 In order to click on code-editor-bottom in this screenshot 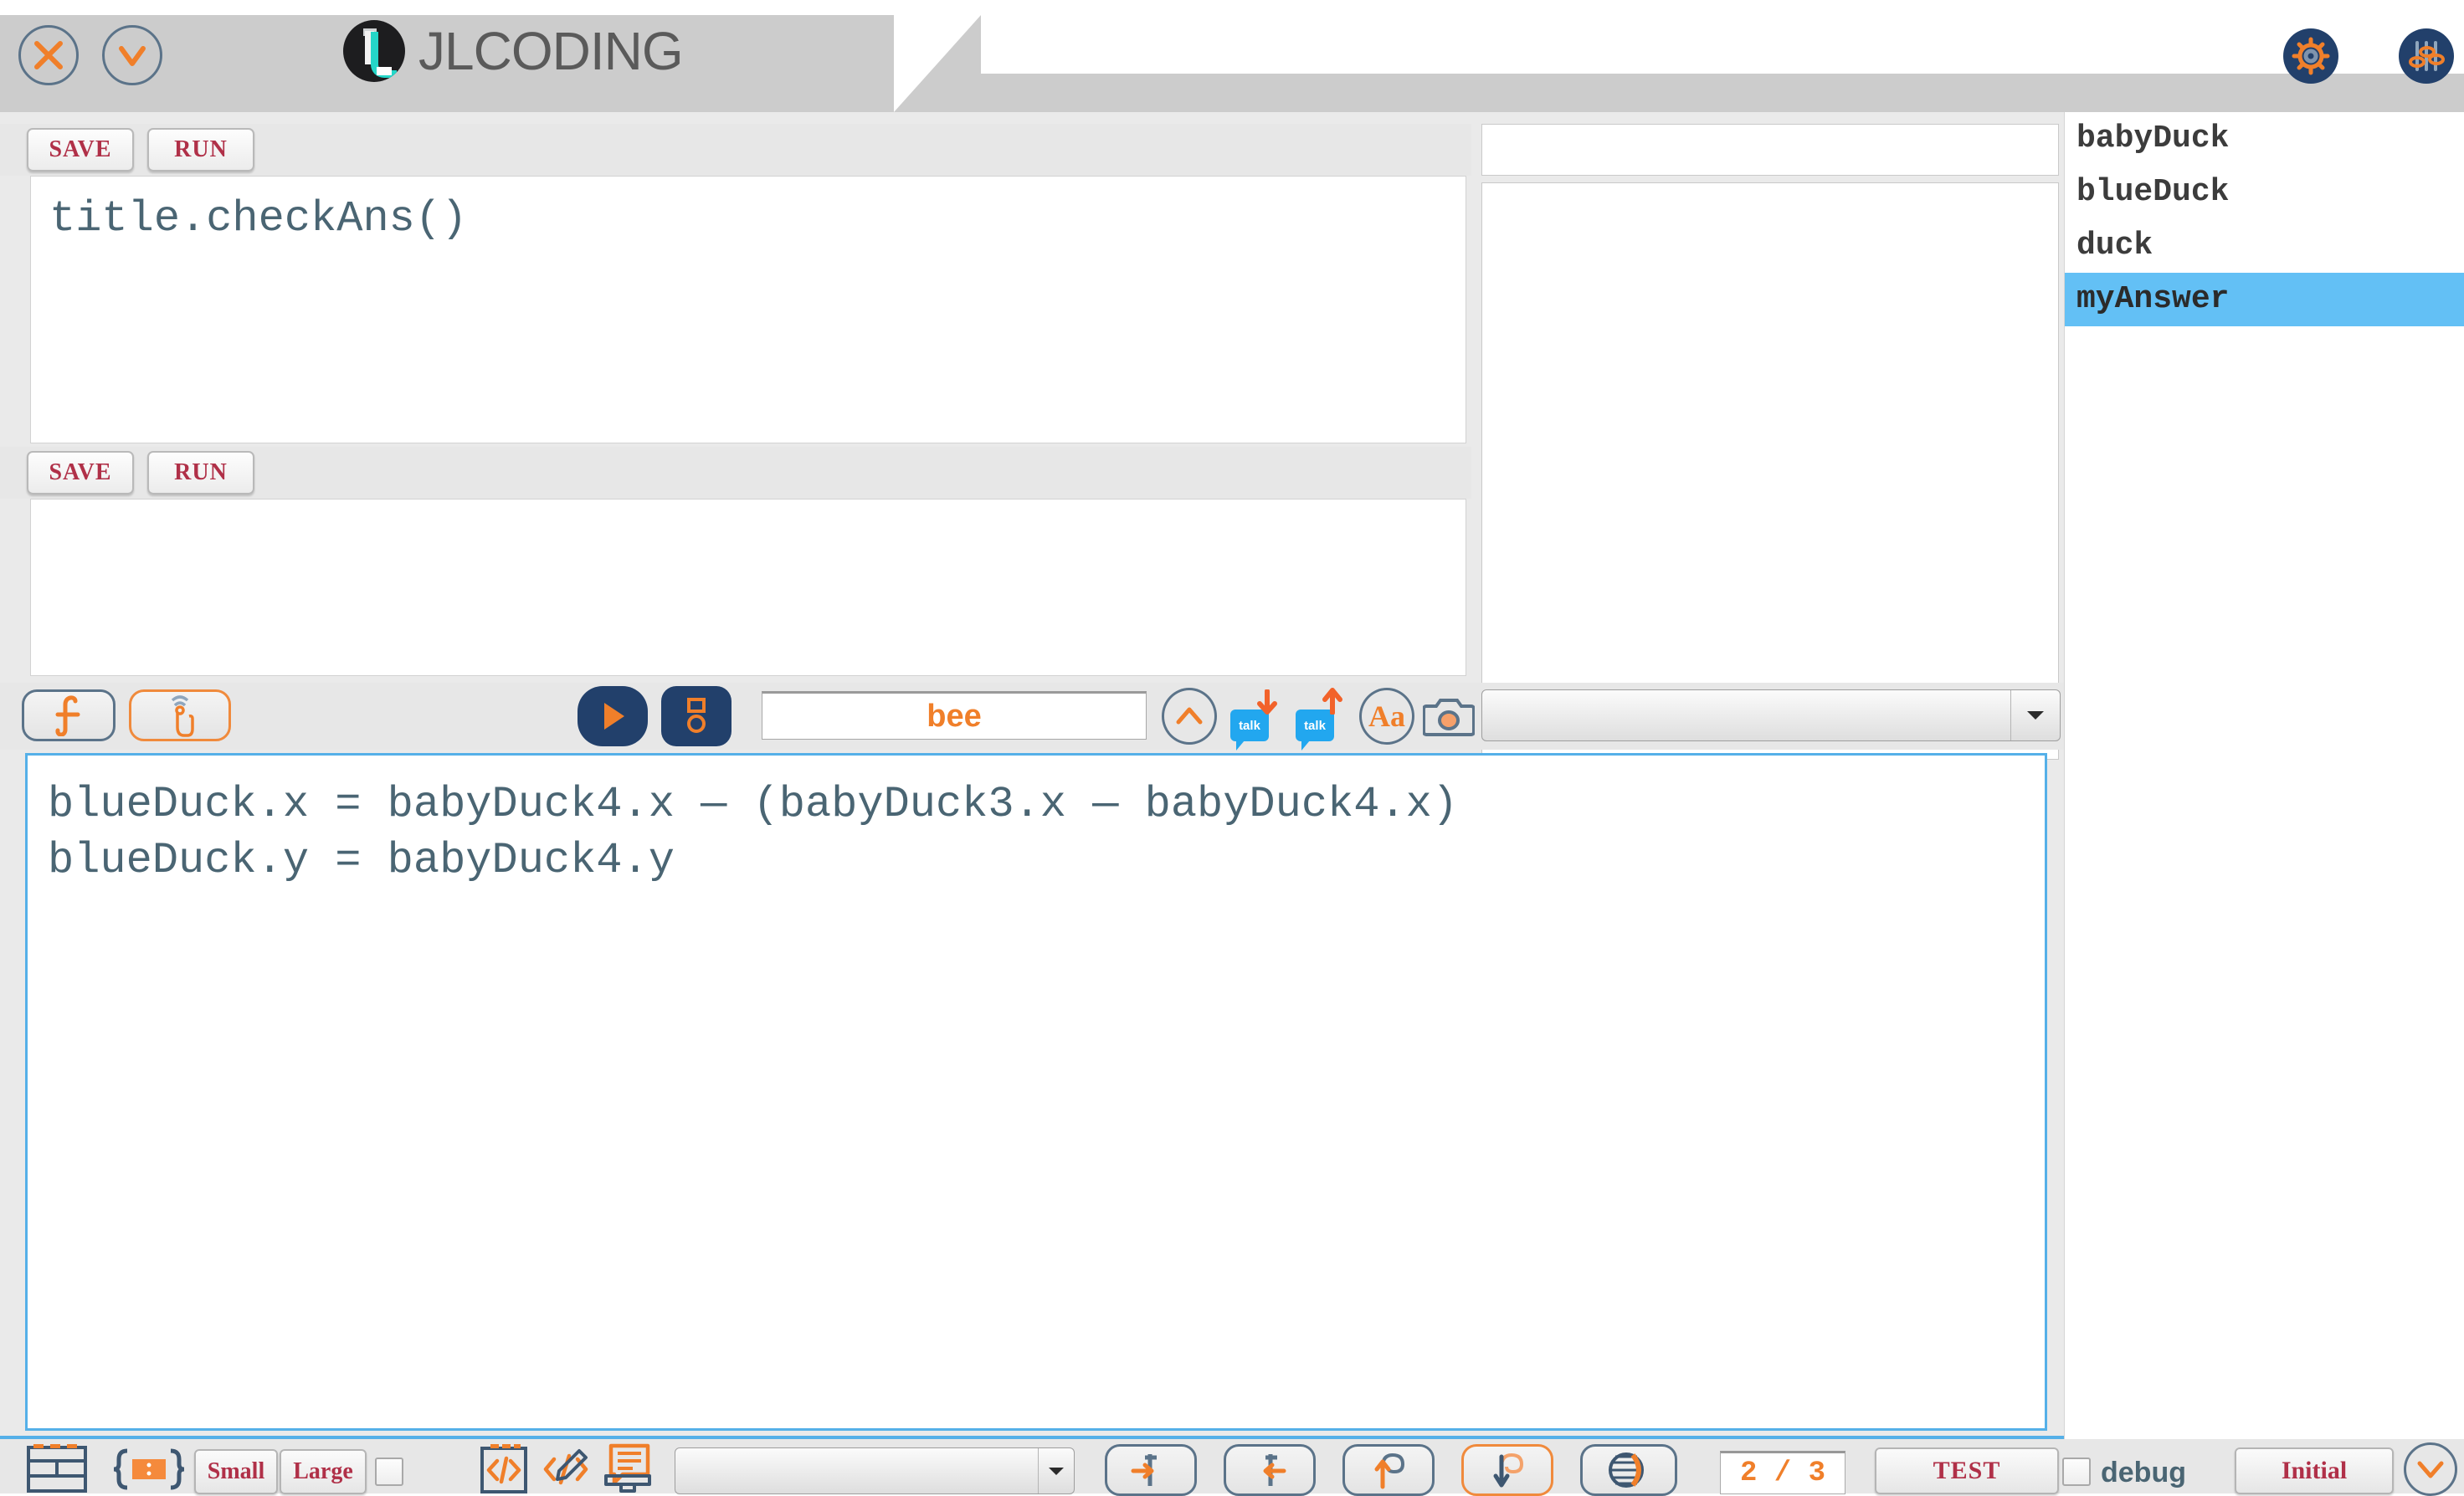, I will do `click(748, 587)`.